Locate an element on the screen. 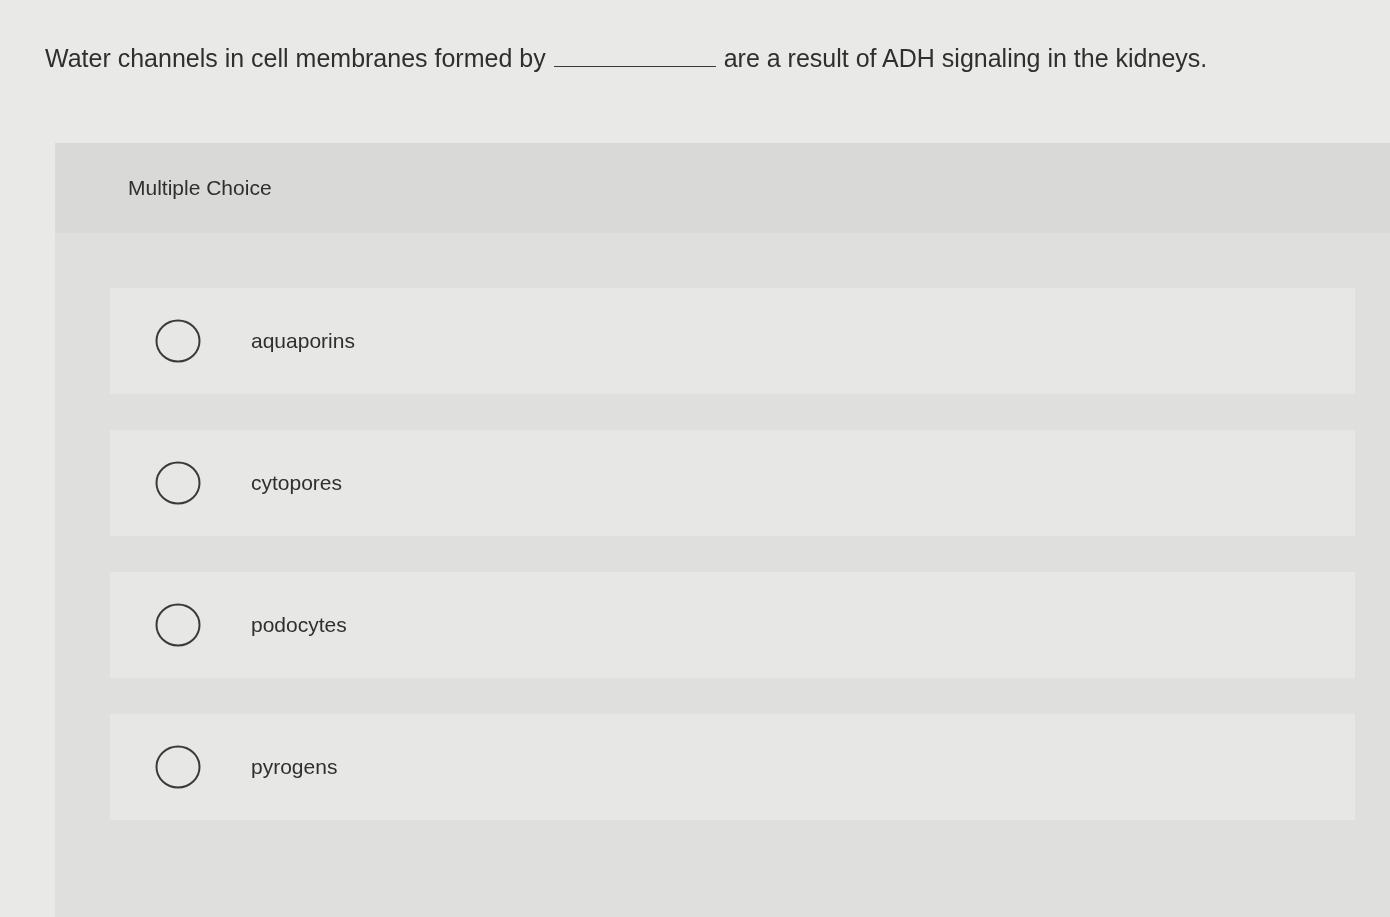 This screenshot has height=917, width=1390. answer-option: pyrogens is located at coordinates (732, 767).